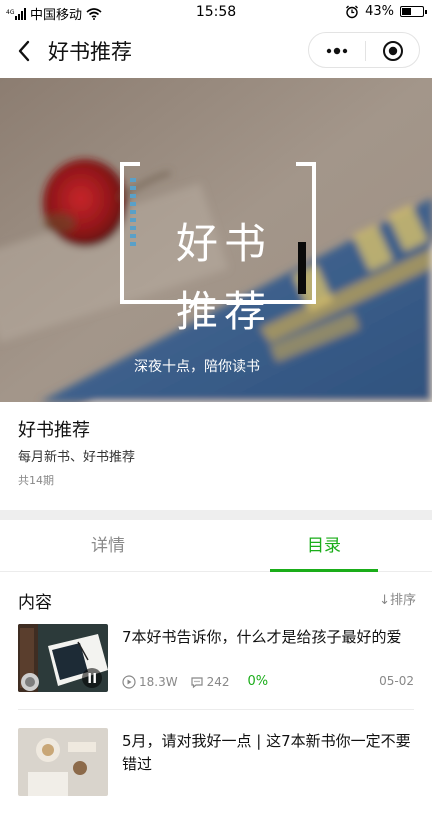 The width and height of the screenshot is (432, 814). I want to click on battery-percent: 43%, so click(379, 11).